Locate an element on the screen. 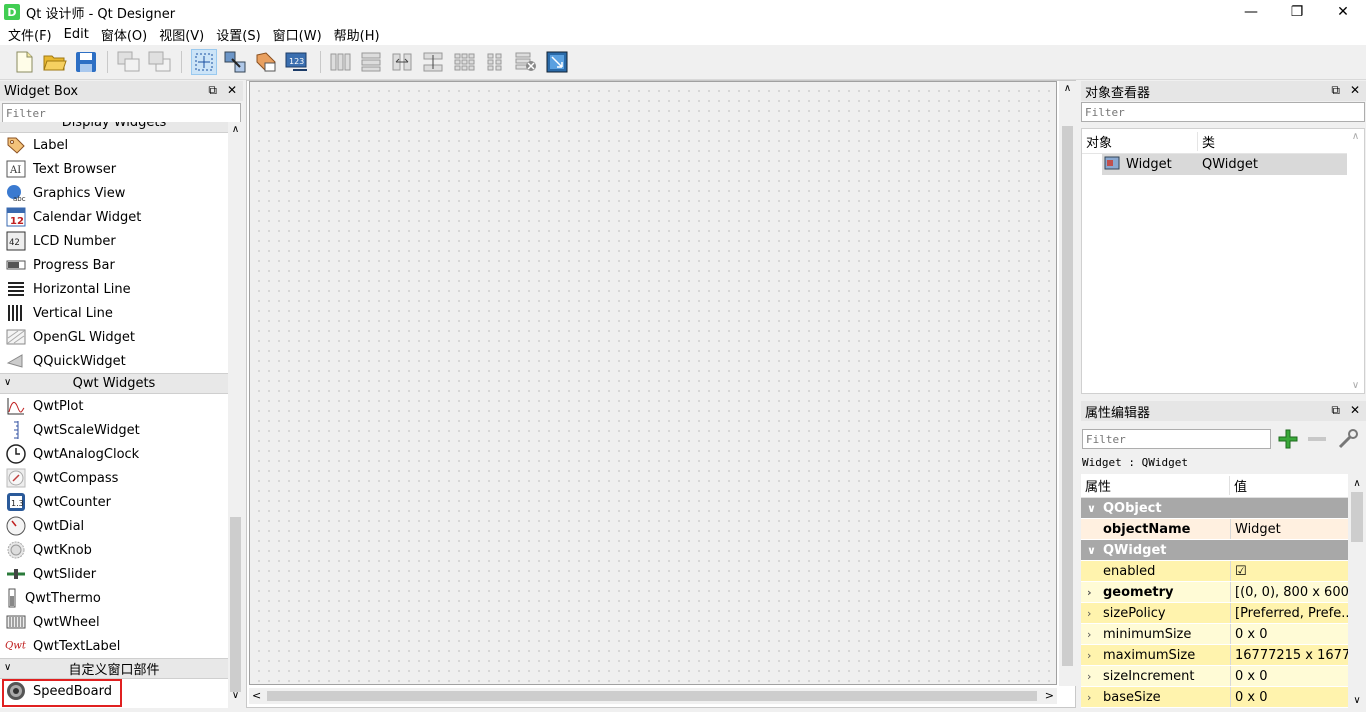 The width and height of the screenshot is (1366, 712). widget-item-opengl-widget: OpenGL Widget is located at coordinates (114, 337).